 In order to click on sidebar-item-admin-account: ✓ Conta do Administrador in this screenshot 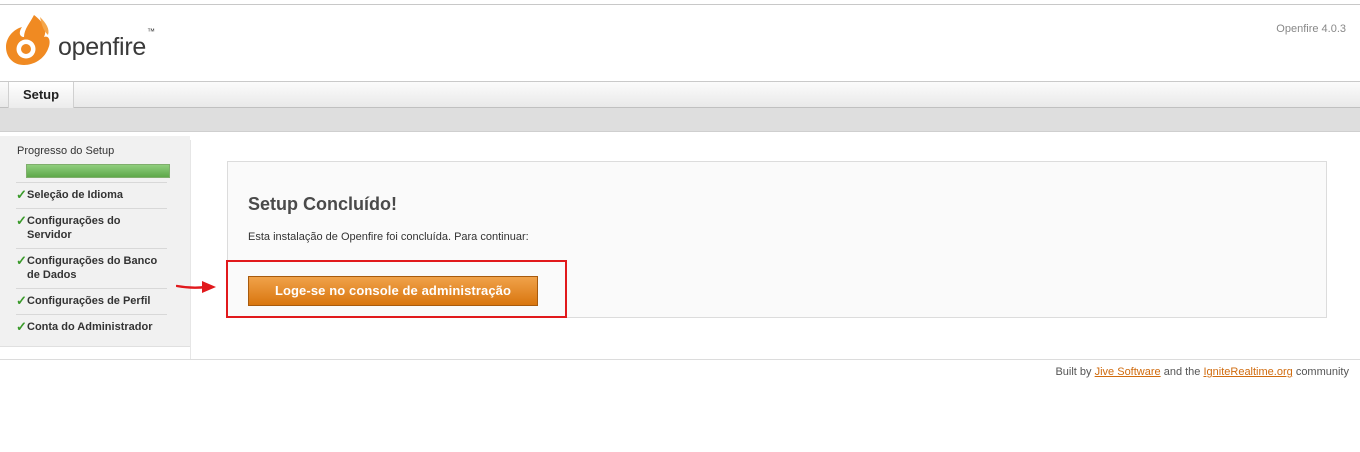, I will do `click(91, 327)`.